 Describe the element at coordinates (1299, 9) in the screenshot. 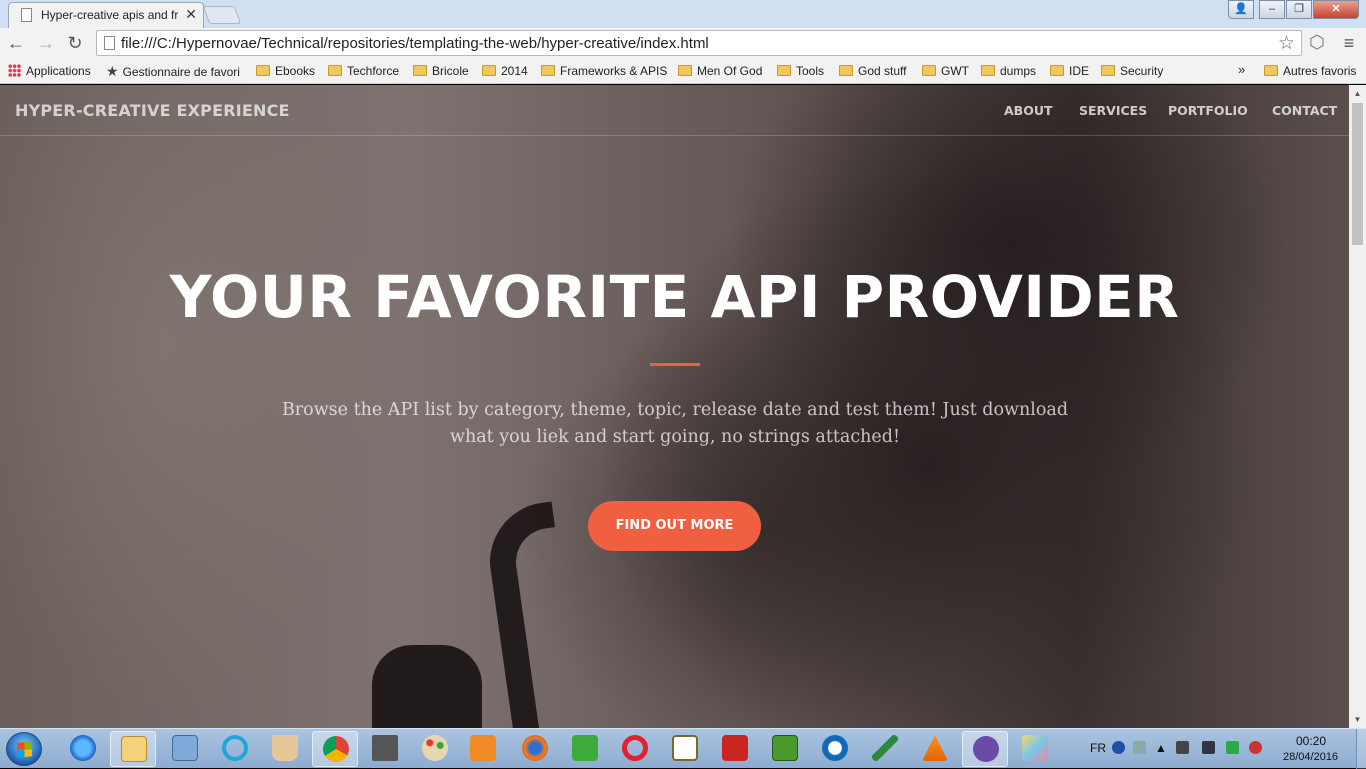

I see `maximize-button: ❐` at that location.